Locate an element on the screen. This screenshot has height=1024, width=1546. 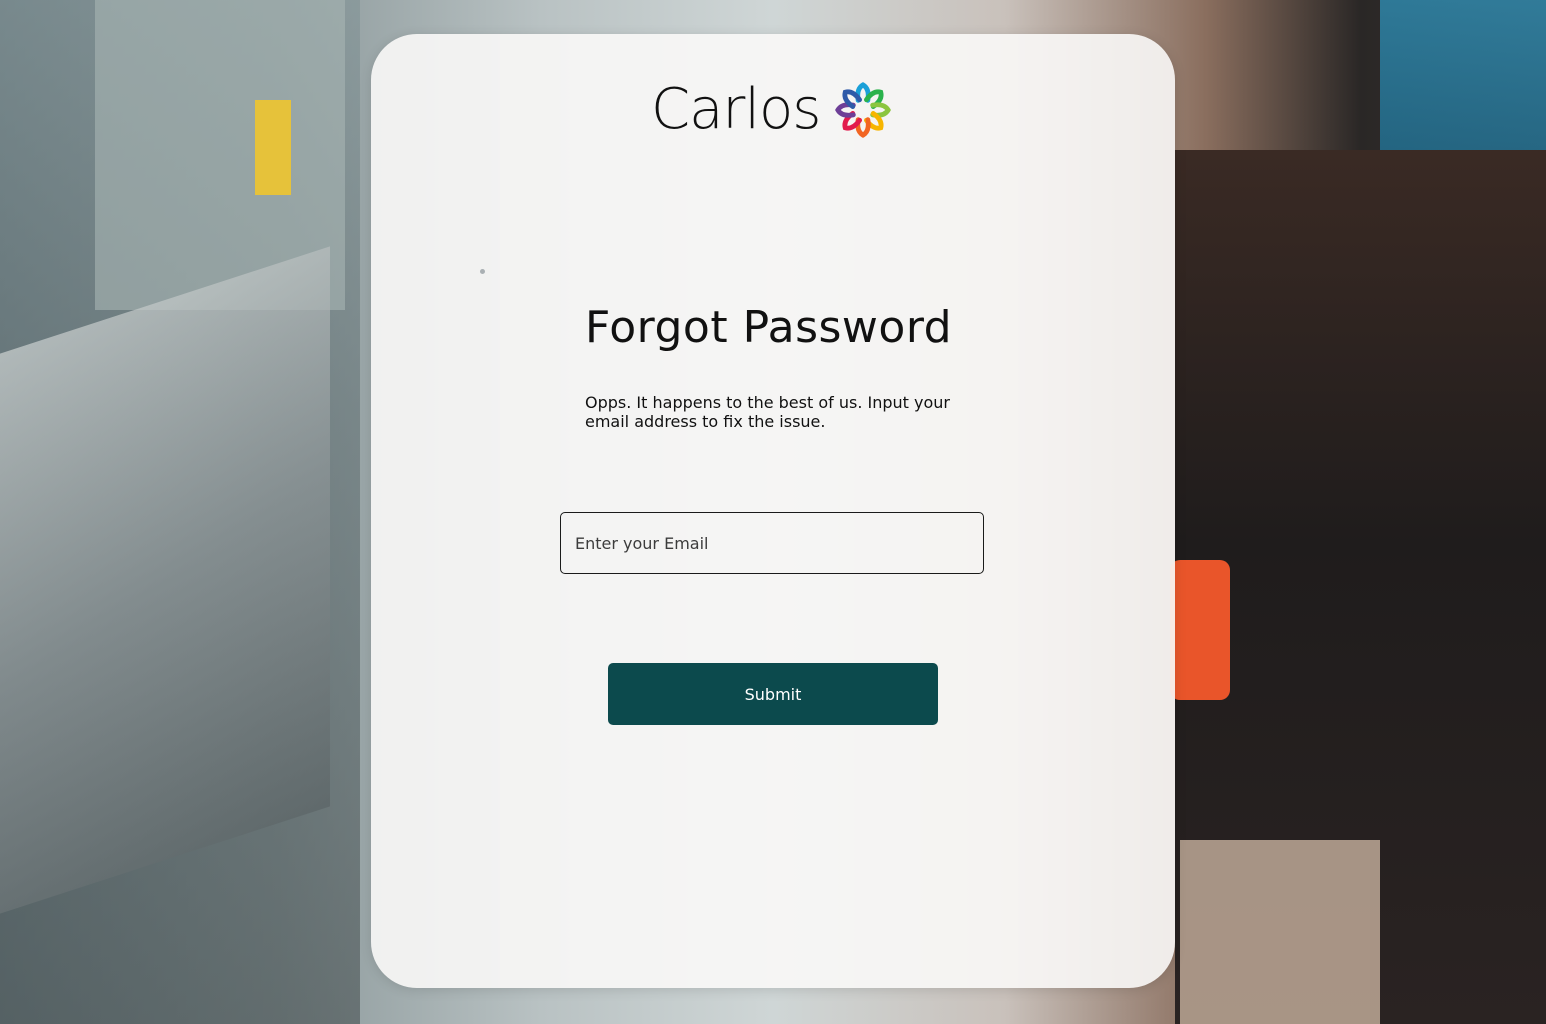
brand-logo: Carlos is located at coordinates (771, 110).